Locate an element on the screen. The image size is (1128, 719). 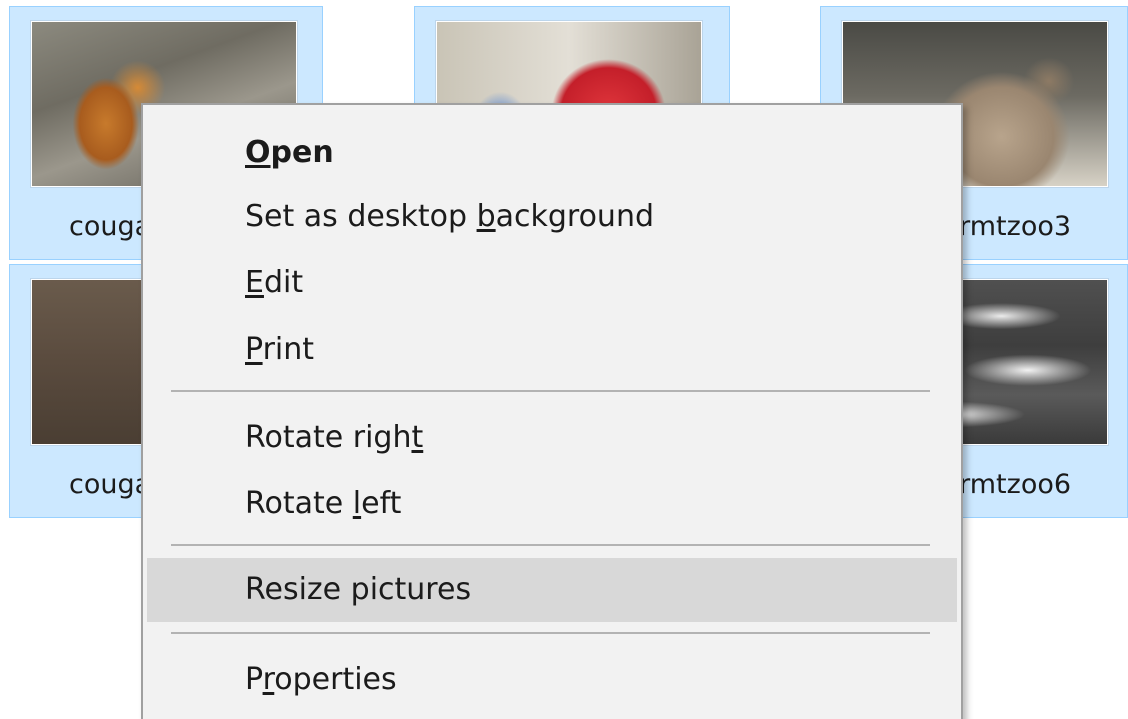
menu-item-label: Rotate is located at coordinates (299, 503).